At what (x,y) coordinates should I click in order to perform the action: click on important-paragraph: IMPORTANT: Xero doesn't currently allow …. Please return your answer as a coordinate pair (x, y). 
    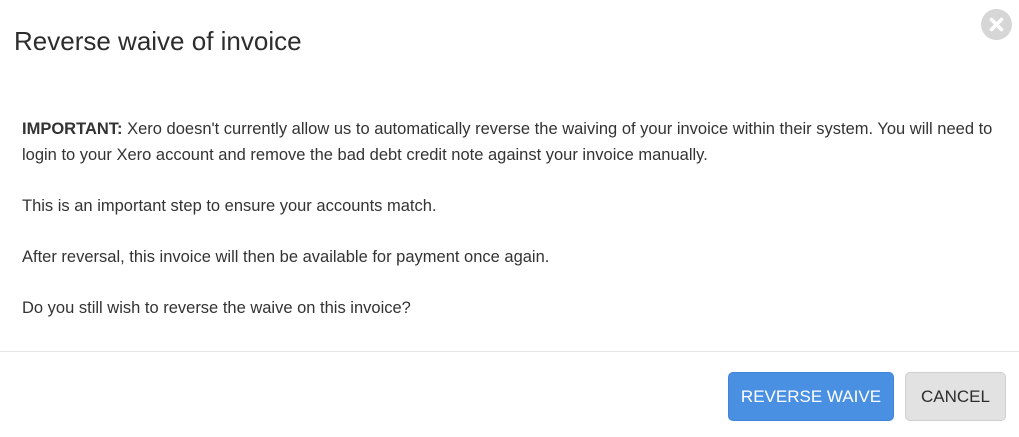
    Looking at the image, I should click on (509, 142).